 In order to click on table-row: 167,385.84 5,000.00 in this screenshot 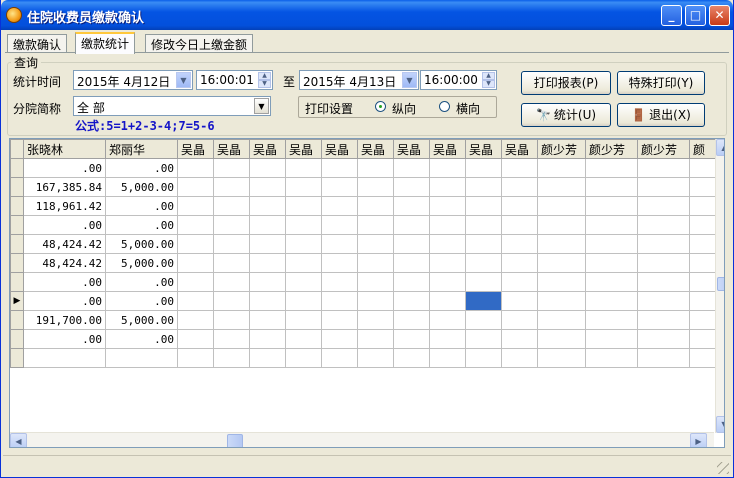, I will do `click(365, 187)`.